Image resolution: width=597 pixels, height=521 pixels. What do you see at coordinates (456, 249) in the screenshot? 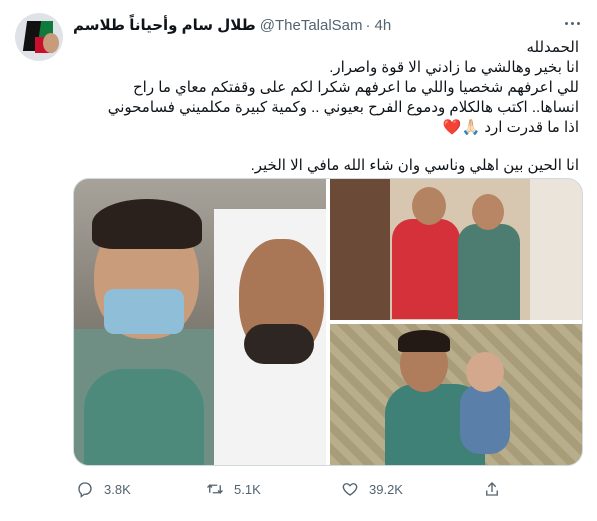
I see `photo-pair-standing` at bounding box center [456, 249].